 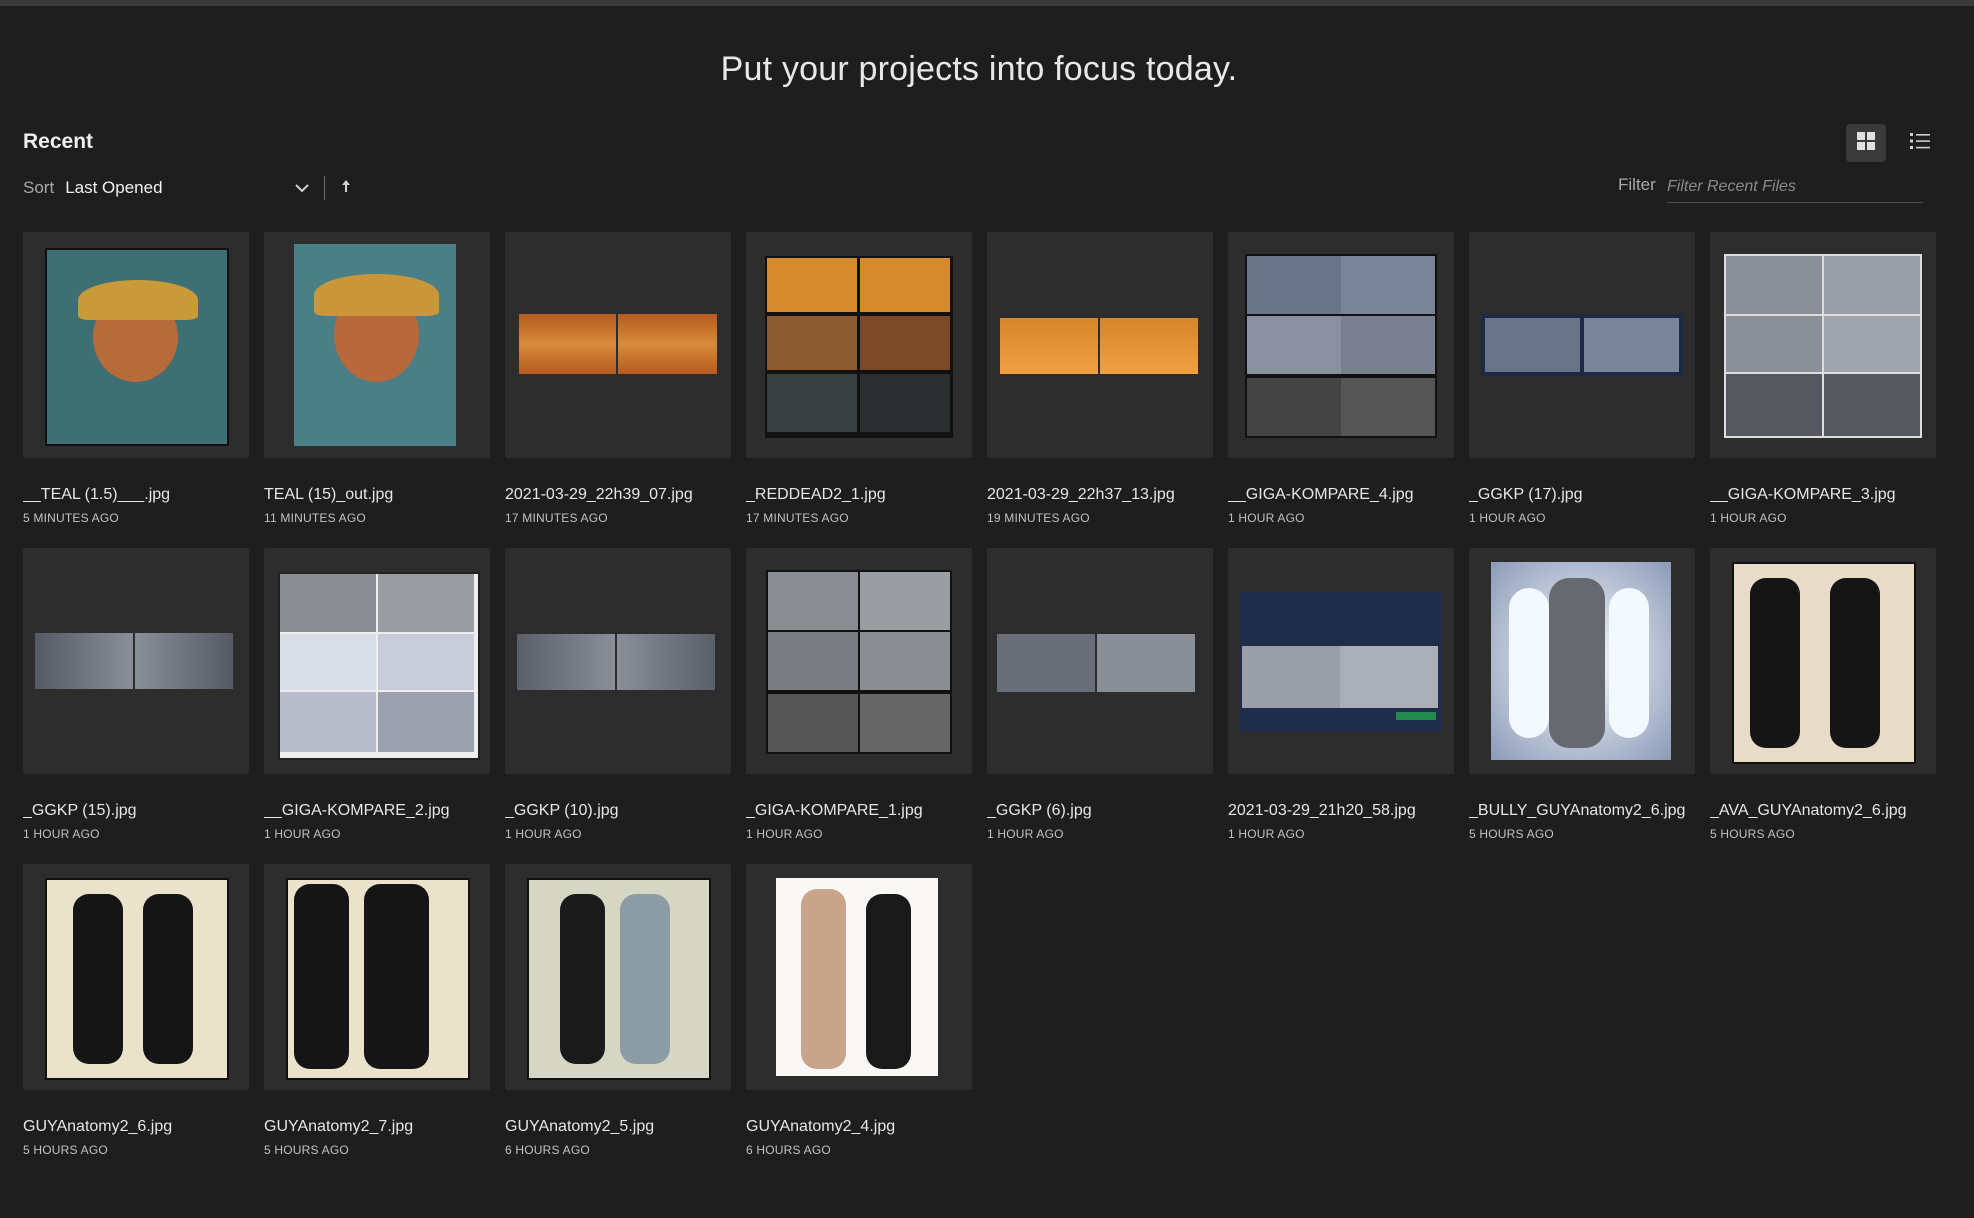 I want to click on file-card: _AVA_GUYAnatomy2_6.jpg 5 HOURS AGO, so click(x=1823, y=694).